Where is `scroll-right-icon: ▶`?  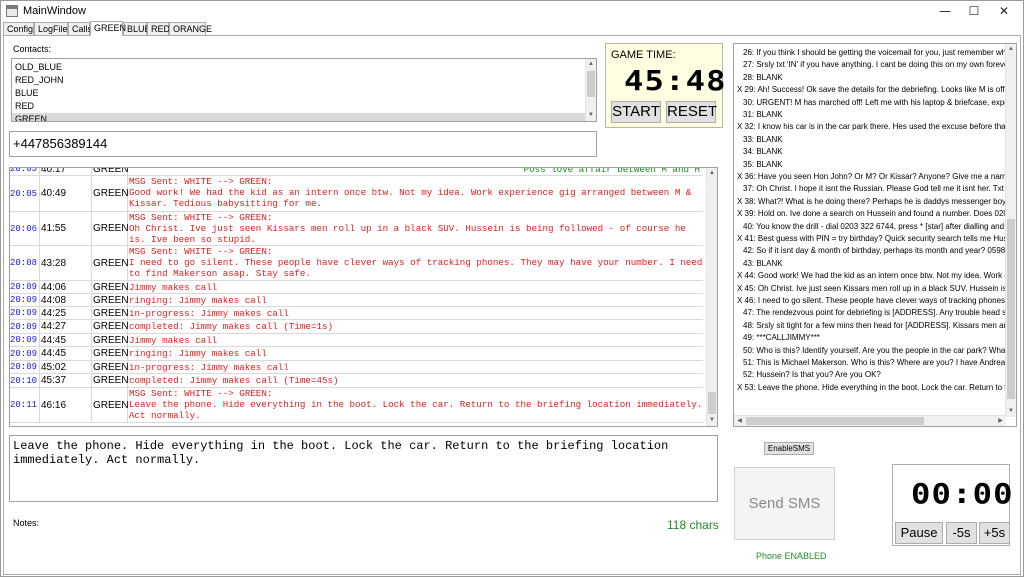 scroll-right-icon: ▶ is located at coordinates (1000, 421).